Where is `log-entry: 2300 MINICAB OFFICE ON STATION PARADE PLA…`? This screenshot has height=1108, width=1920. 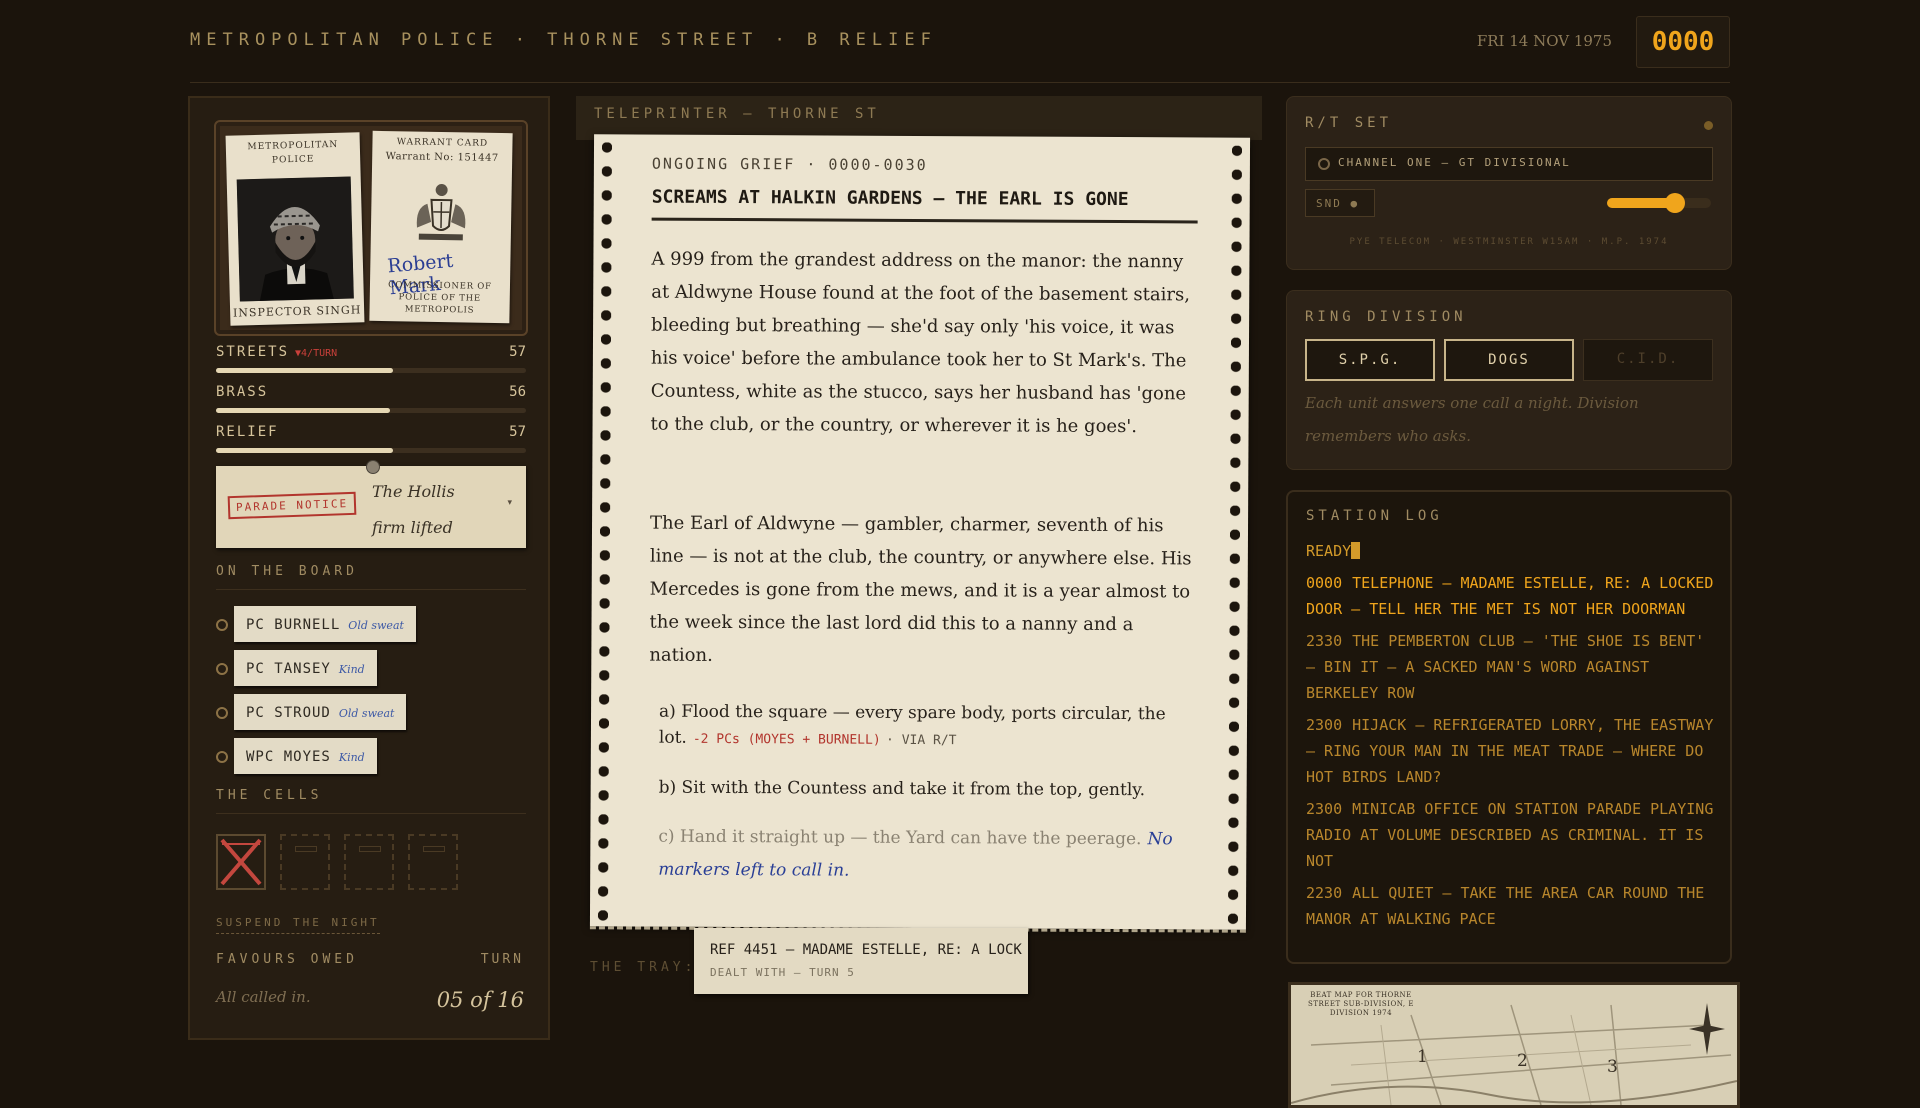
log-entry: 2300 MINICAB OFFICE ON STATION PARADE PLA… is located at coordinates (1510, 835).